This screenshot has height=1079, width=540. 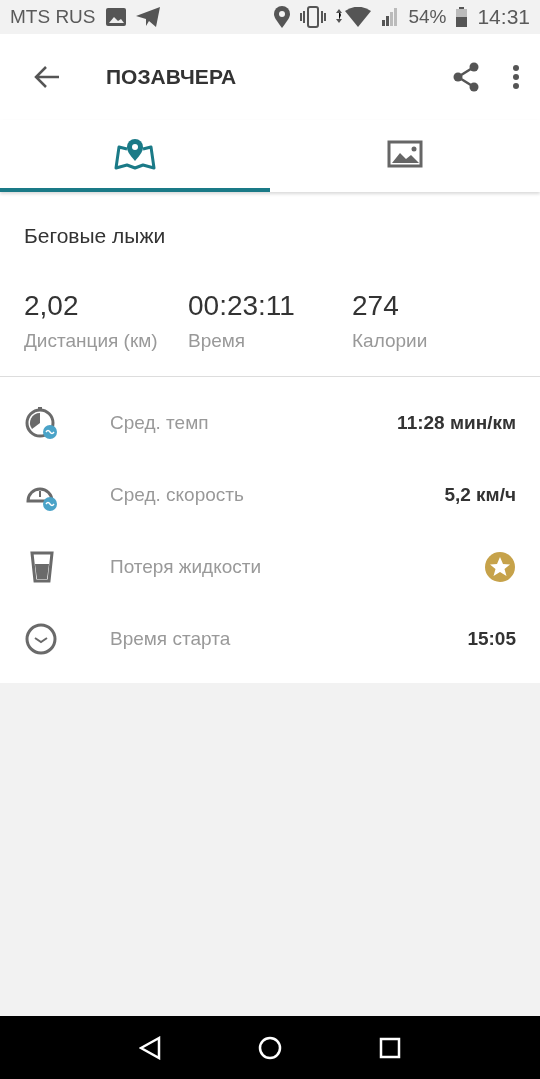 What do you see at coordinates (171, 639) in the screenshot?
I see `detail-label: Время старта` at bounding box center [171, 639].